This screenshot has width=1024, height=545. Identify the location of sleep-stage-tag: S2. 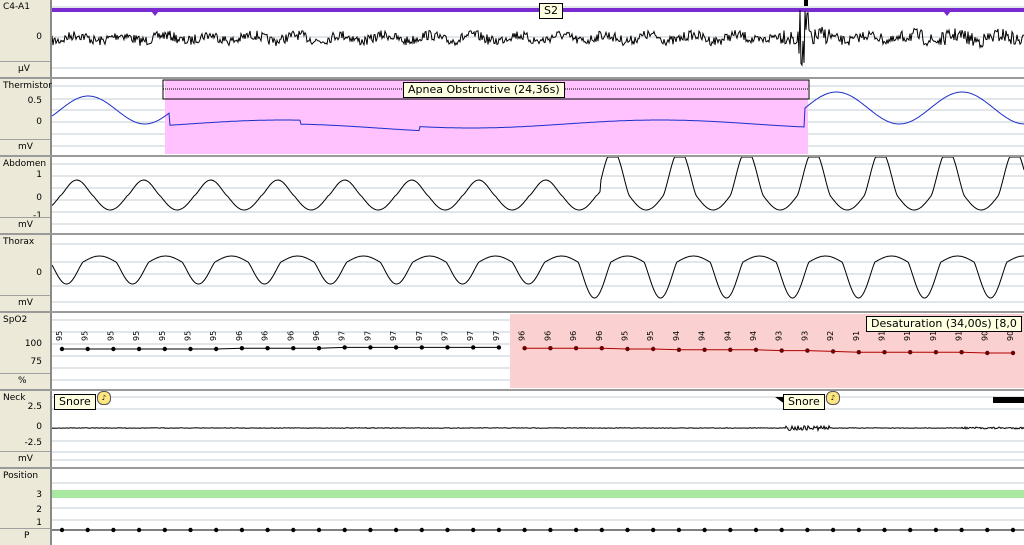
(551, 11).